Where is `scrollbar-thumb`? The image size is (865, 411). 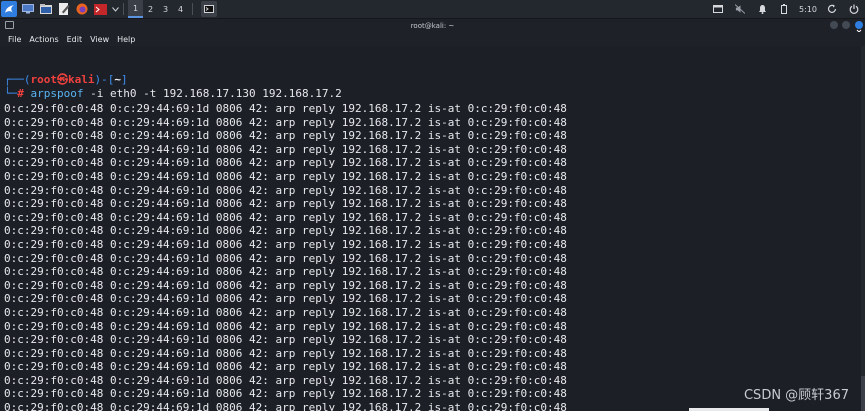
scrollbar-thumb is located at coordinates (863, 393).